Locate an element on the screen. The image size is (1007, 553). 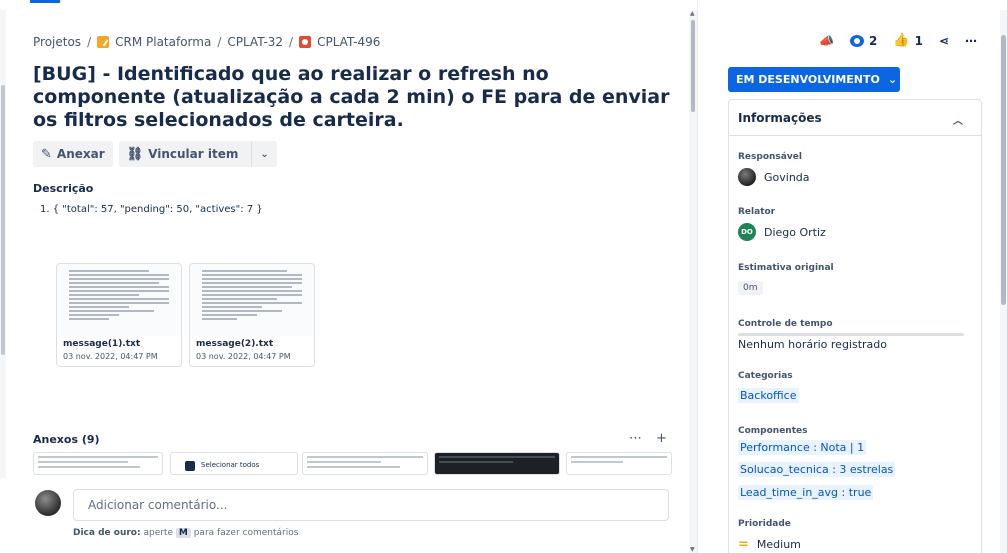
file-name: message(2).txt is located at coordinates (235, 344).